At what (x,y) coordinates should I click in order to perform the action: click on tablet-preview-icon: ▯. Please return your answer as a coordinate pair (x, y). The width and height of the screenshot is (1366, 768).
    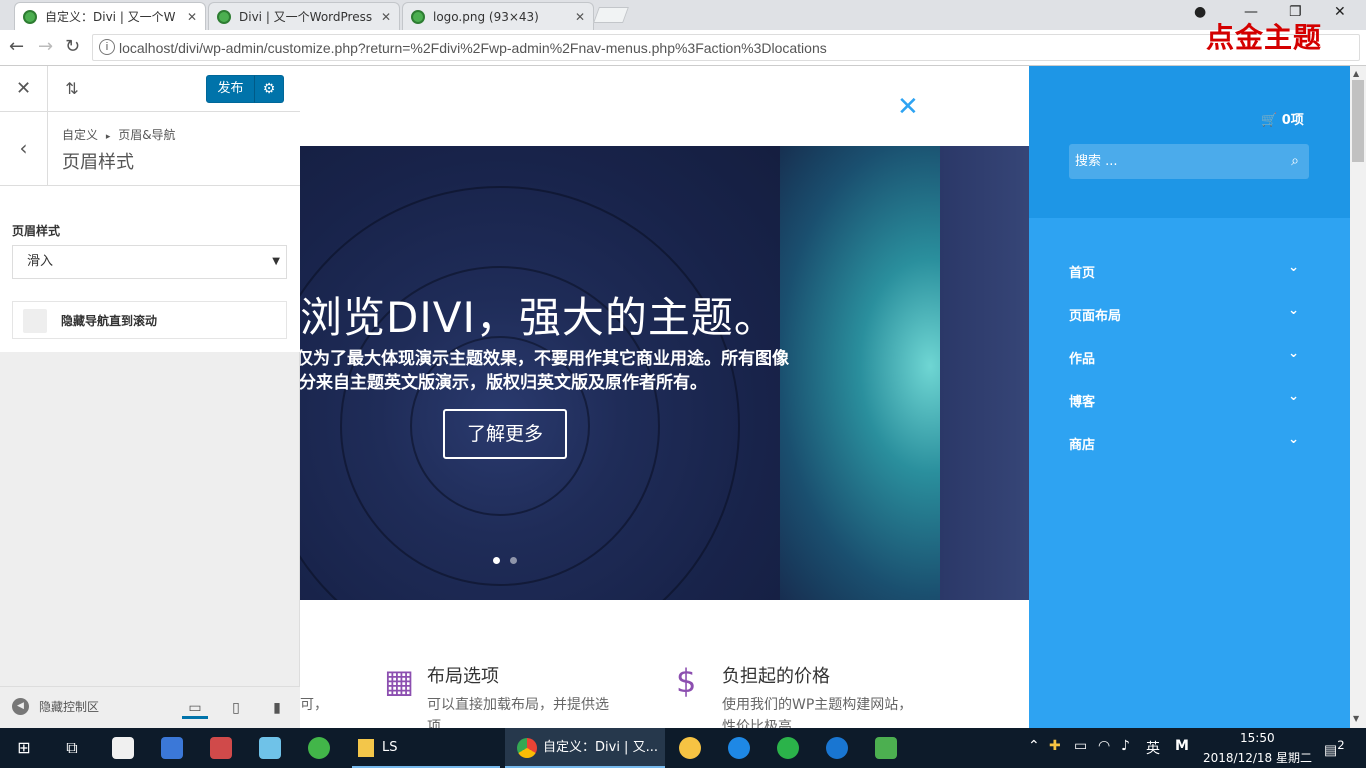
    Looking at the image, I should click on (236, 708).